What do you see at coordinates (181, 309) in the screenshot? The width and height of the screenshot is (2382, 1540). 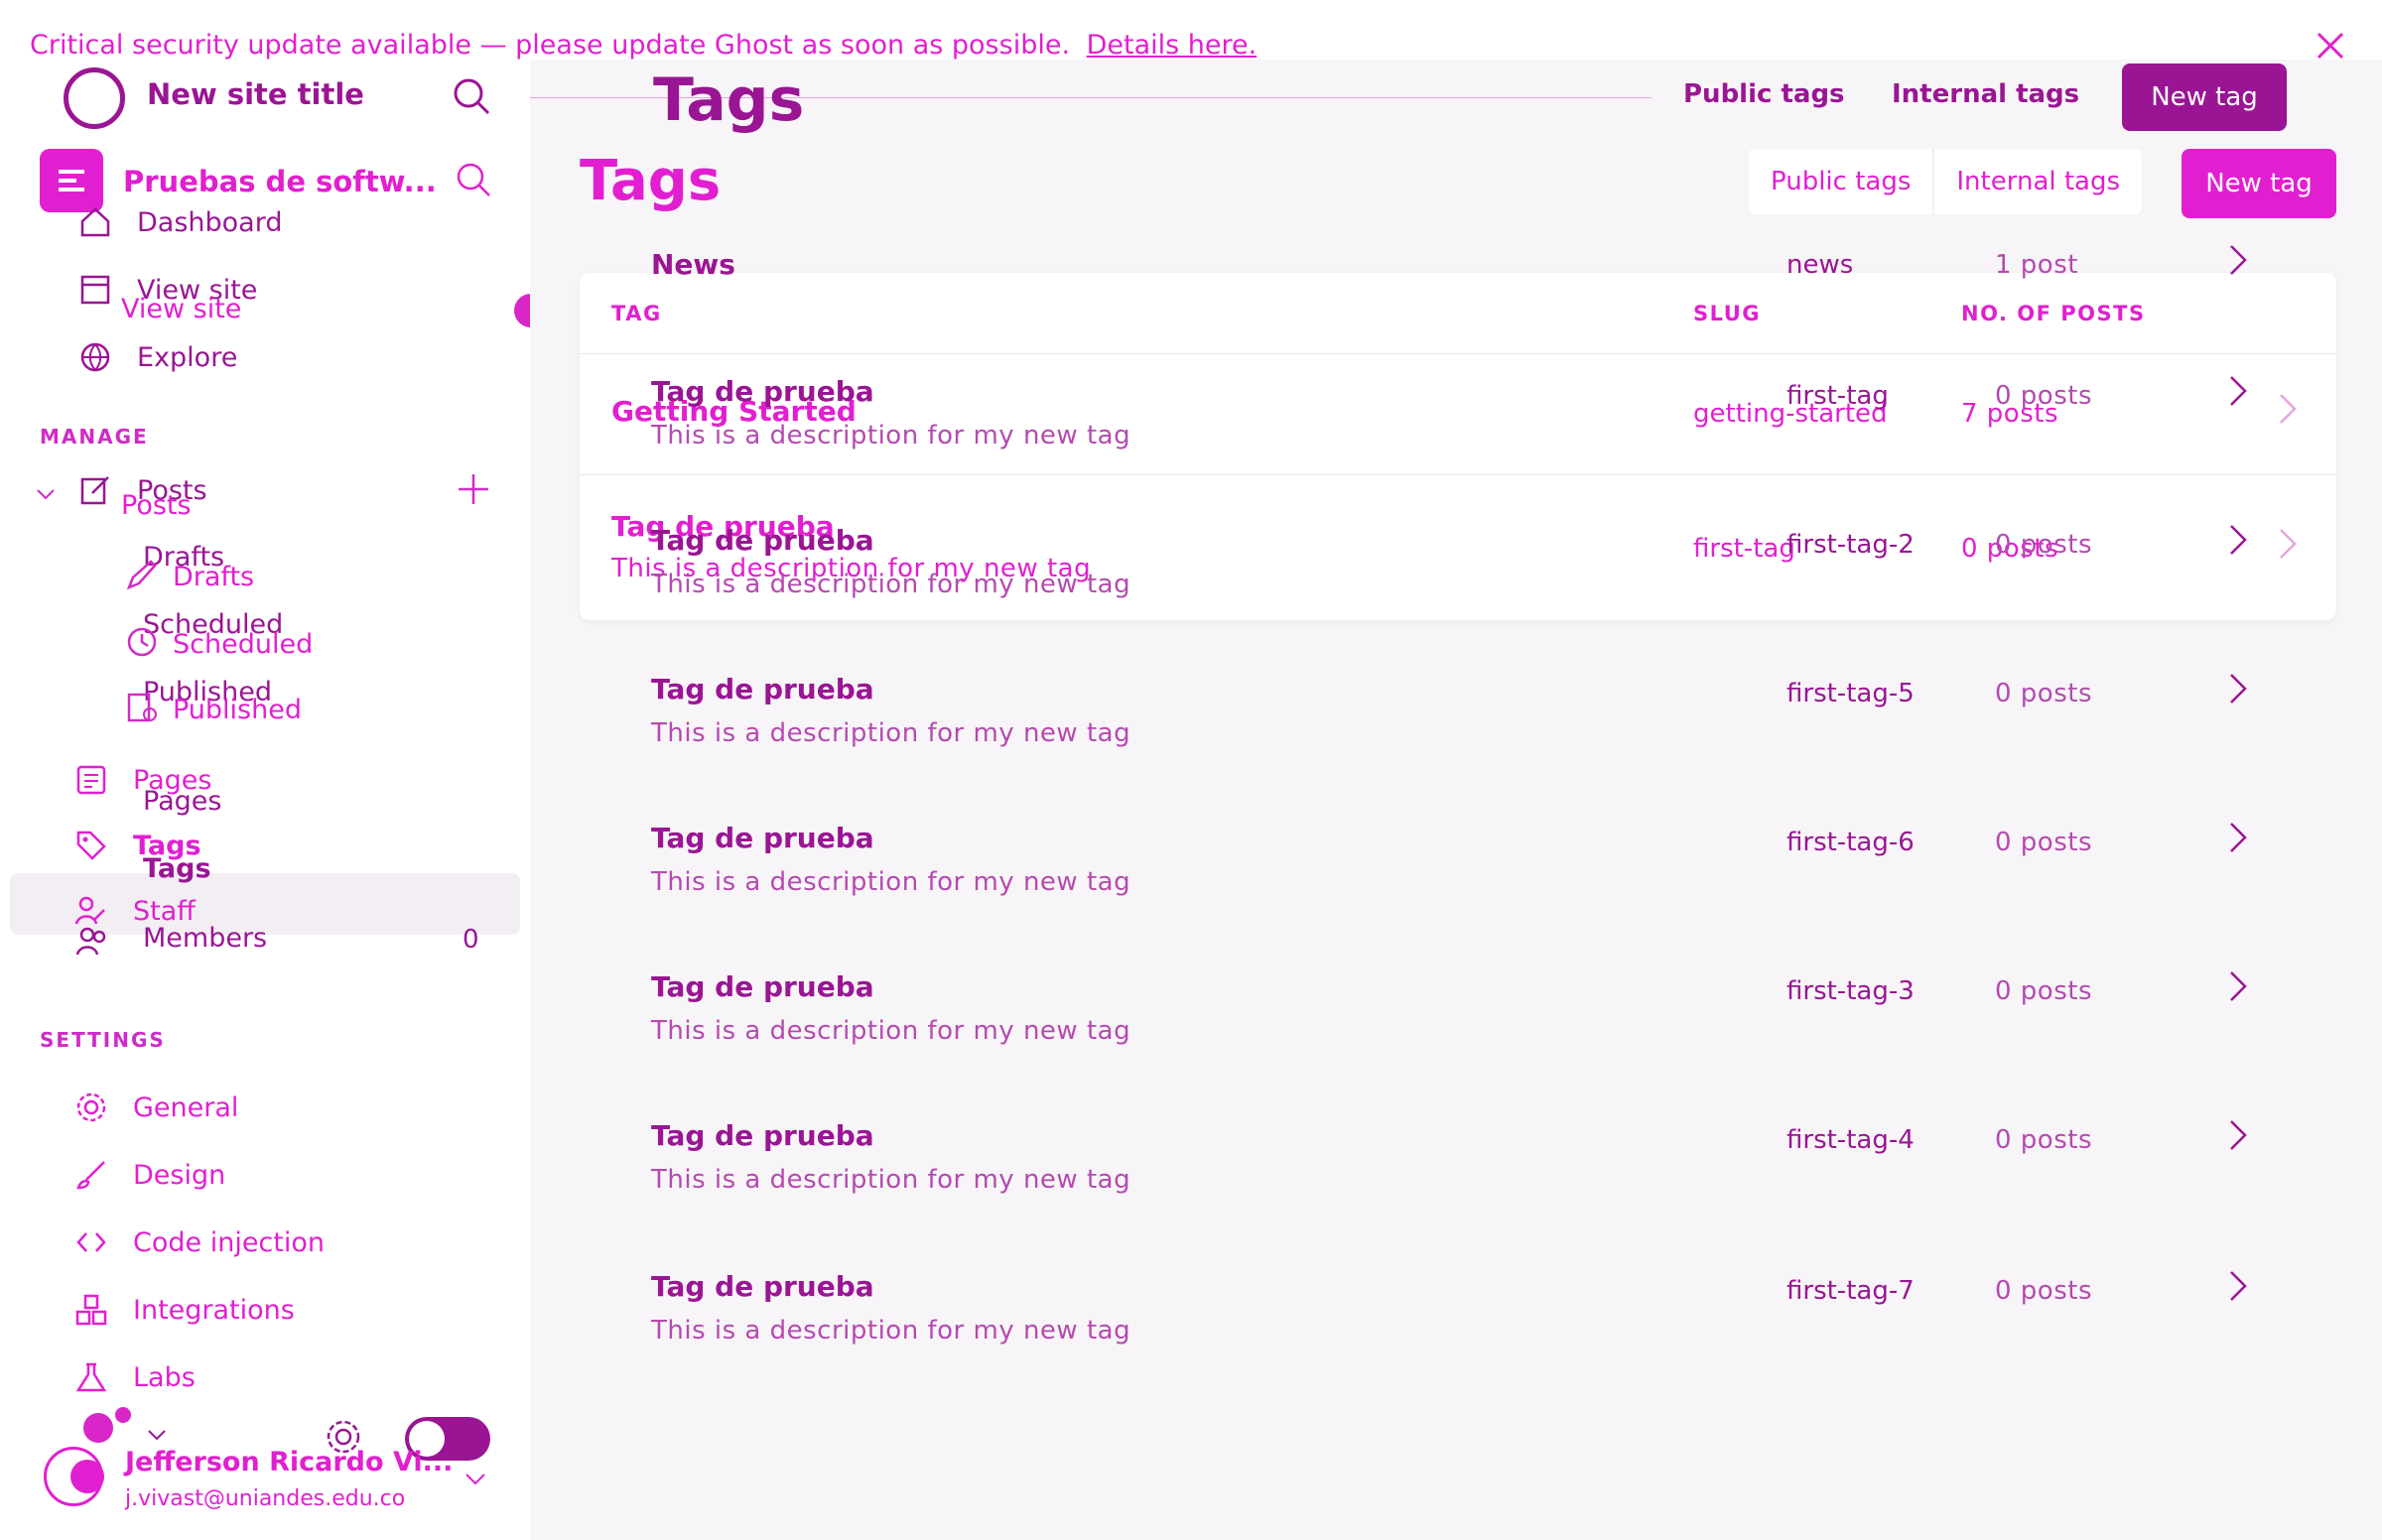 I see `nav-view-site-front: View site` at bounding box center [181, 309].